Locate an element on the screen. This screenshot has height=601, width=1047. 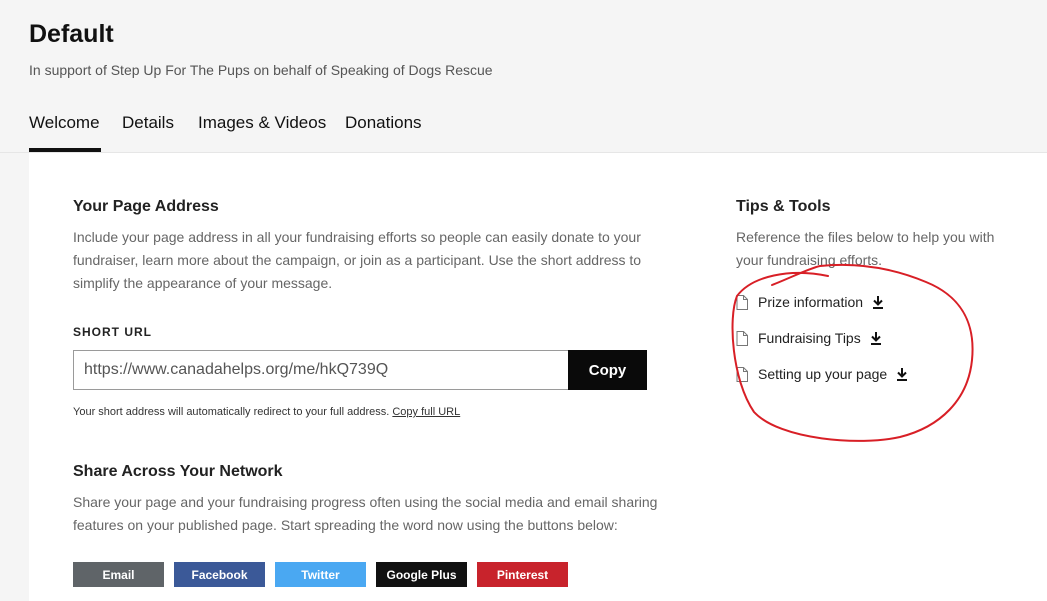
page-address-heading: Your Page Address is located at coordinates (146, 206).